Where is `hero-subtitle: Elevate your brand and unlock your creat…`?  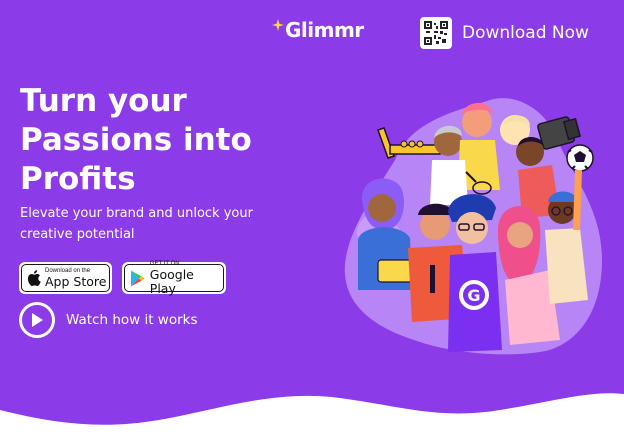
hero-subtitle: Elevate your brand and unlock your creat… is located at coordinates (136, 224).